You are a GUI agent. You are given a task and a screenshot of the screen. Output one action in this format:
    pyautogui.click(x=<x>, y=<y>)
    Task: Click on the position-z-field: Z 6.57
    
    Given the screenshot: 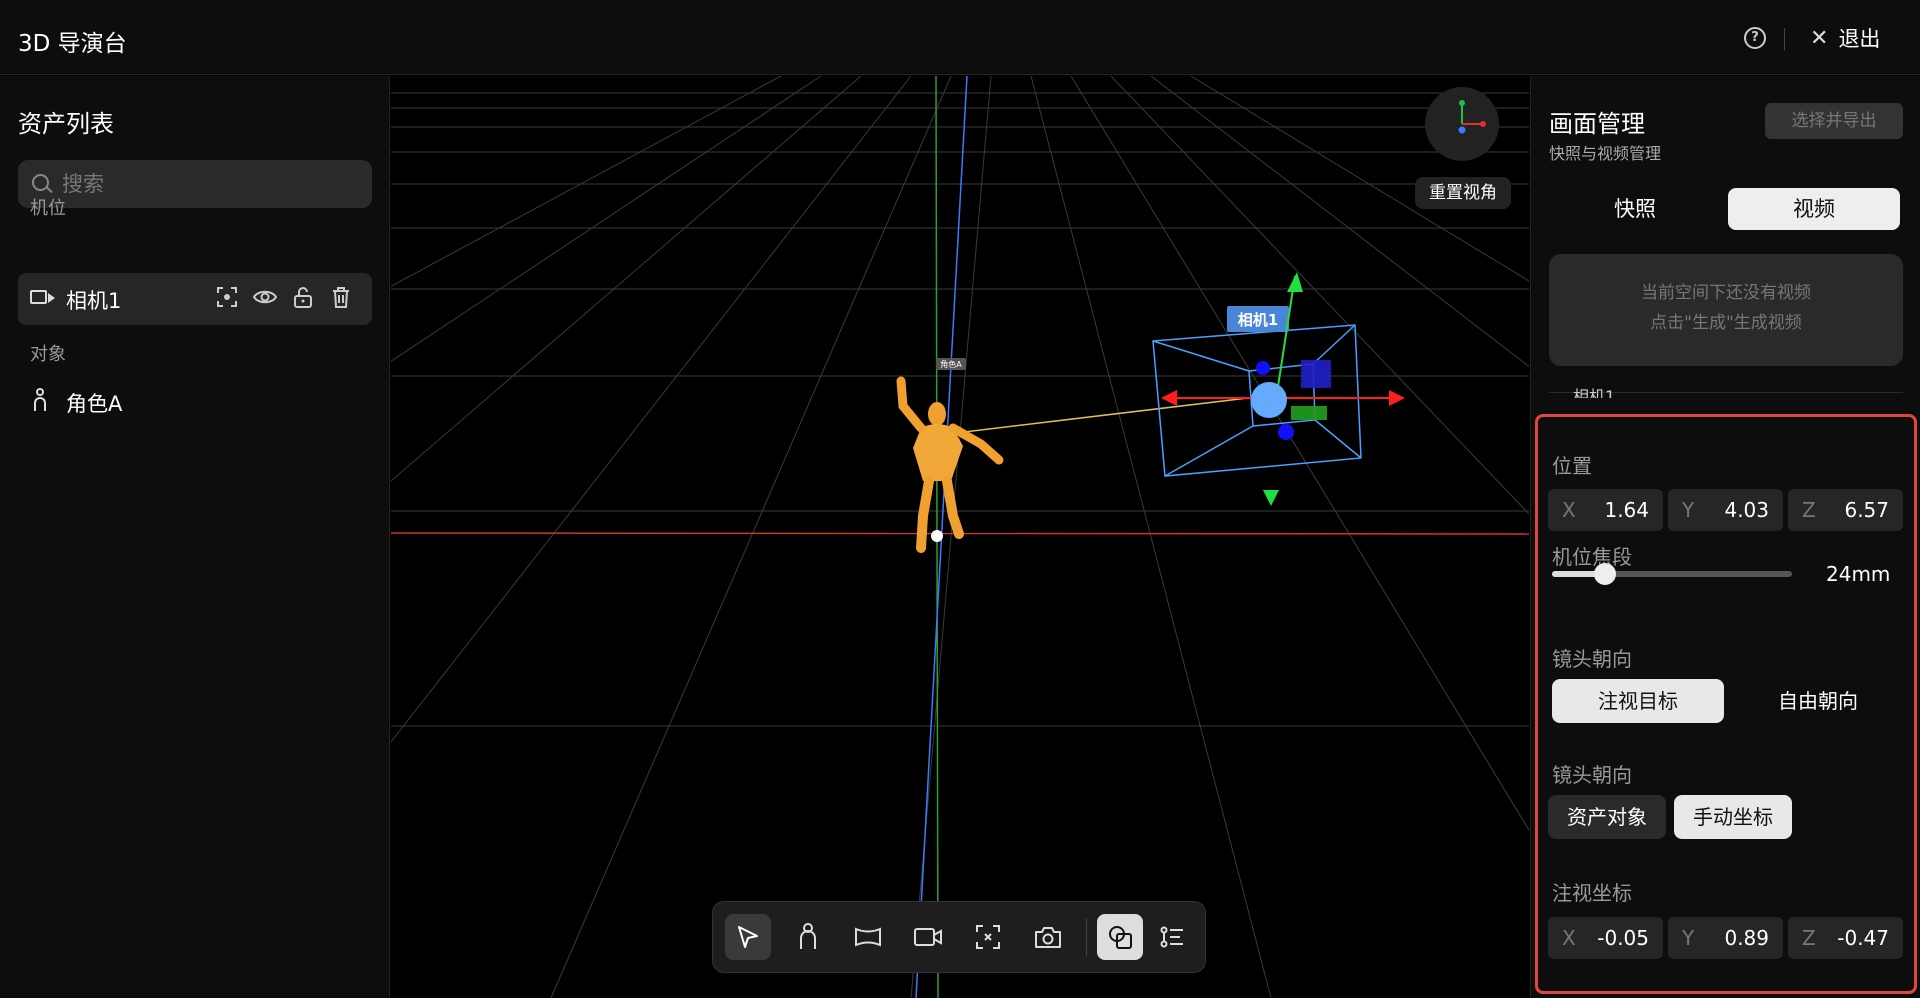 What is the action you would take?
    pyautogui.click(x=1845, y=510)
    